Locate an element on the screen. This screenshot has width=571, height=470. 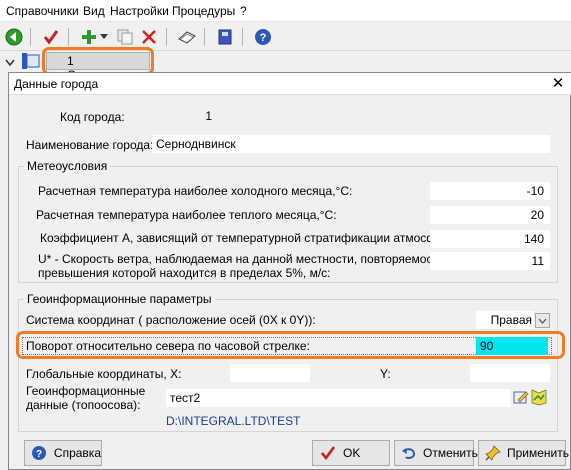
undo-icon is located at coordinates (409, 453).